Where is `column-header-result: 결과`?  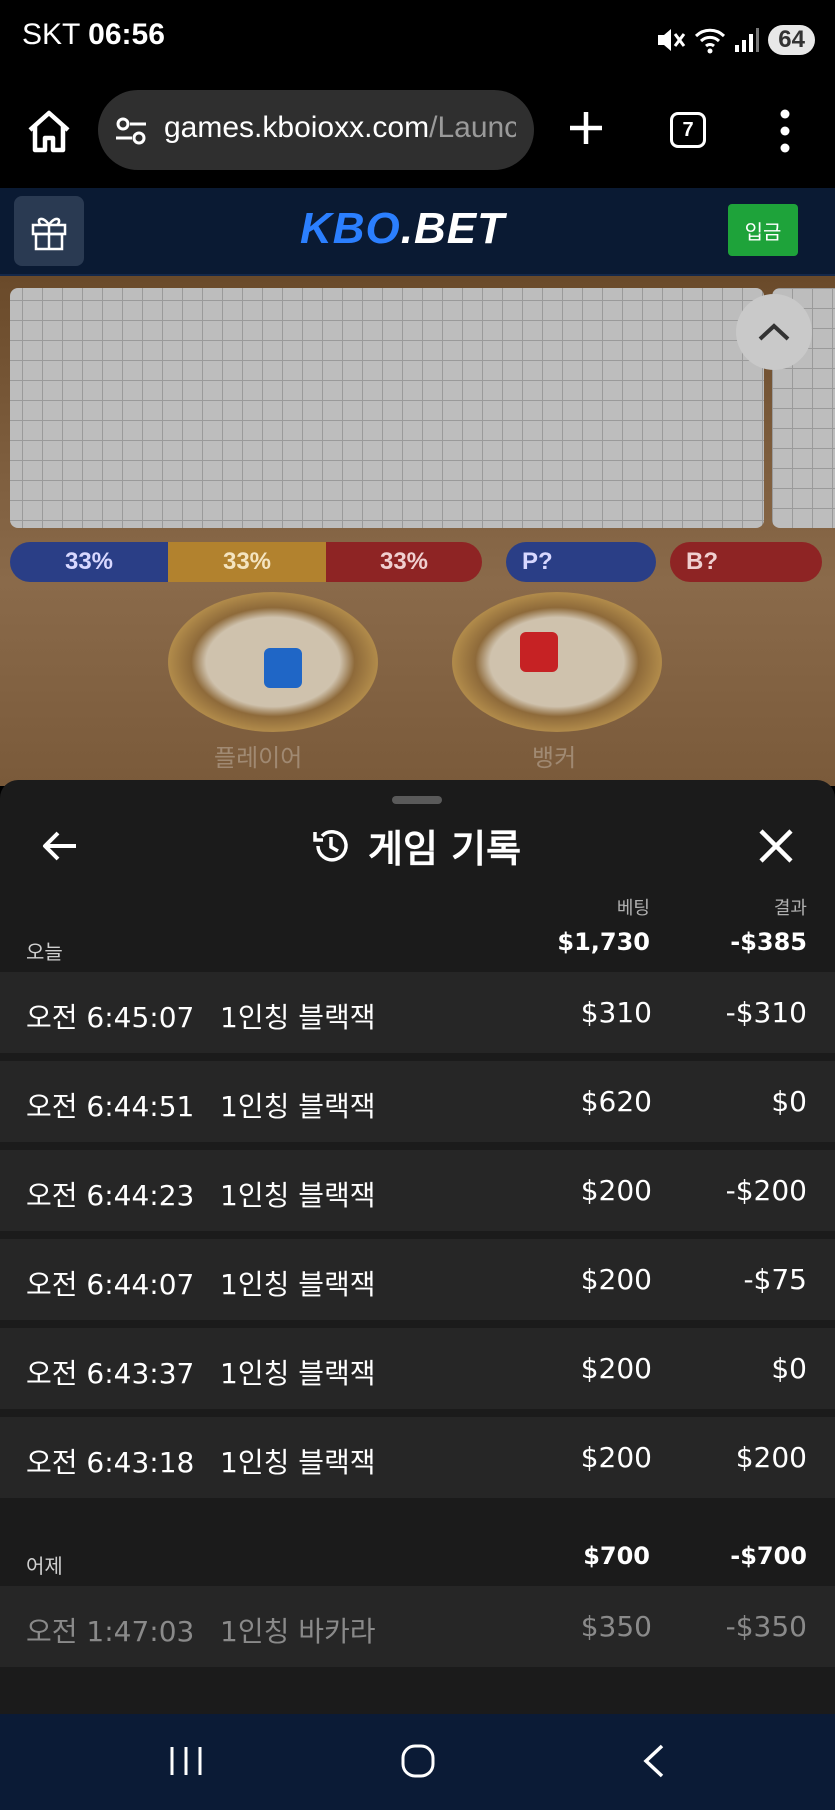
column-header-result: 결과 is located at coordinates (790, 908).